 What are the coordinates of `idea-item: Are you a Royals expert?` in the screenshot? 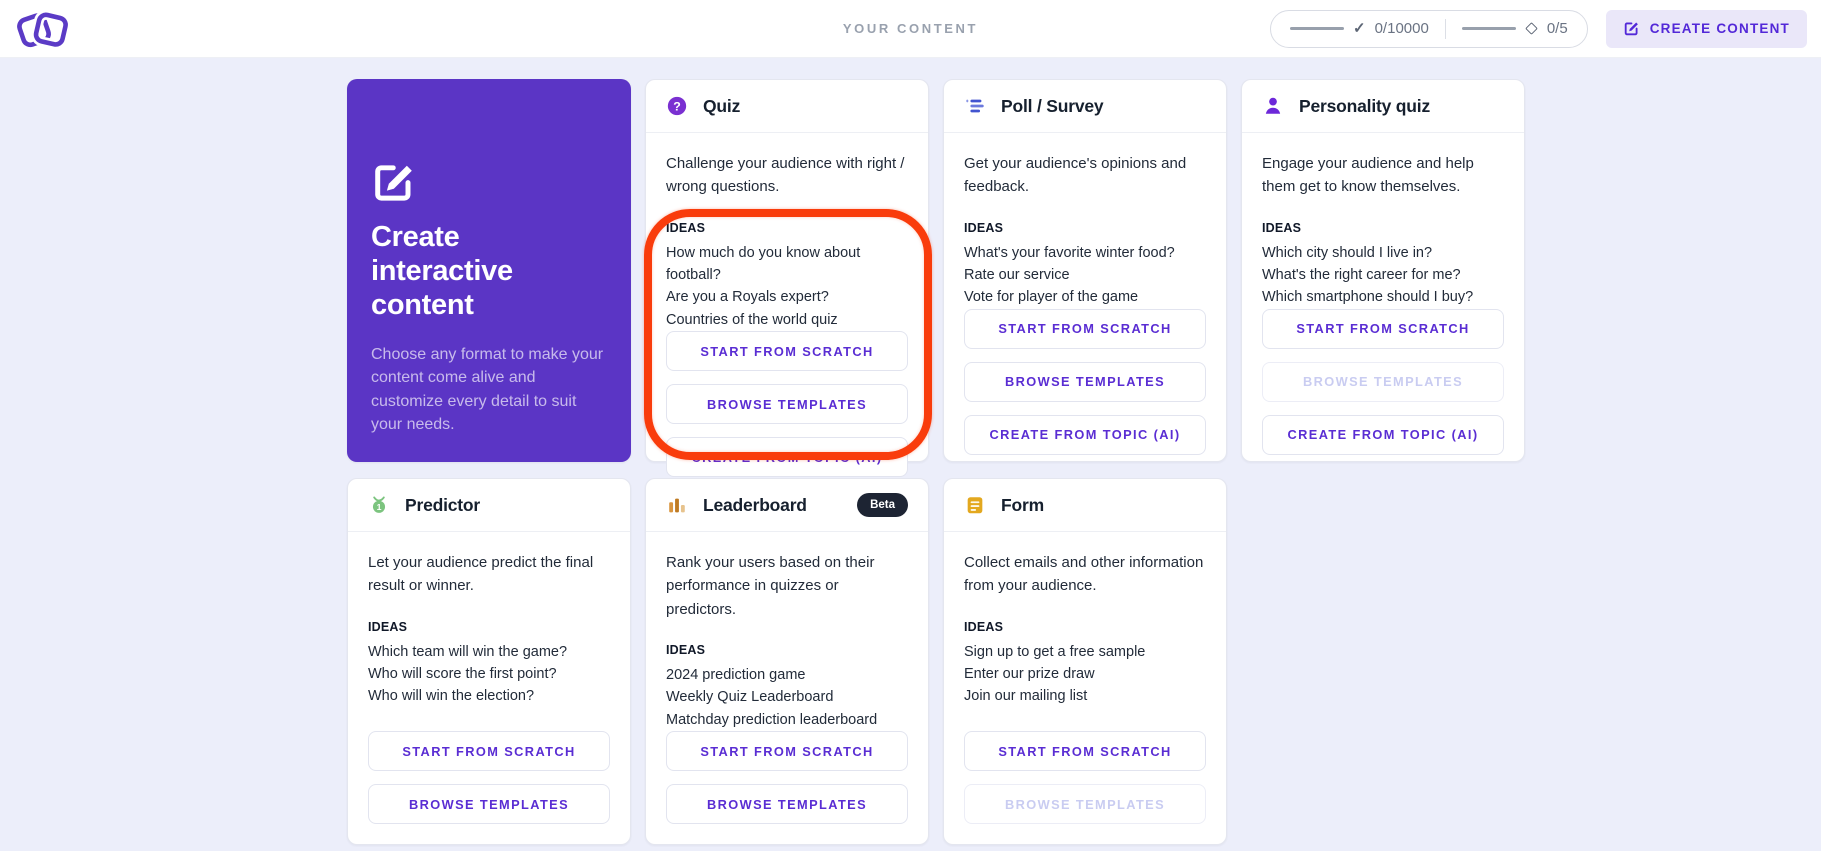 It's located at (747, 297).